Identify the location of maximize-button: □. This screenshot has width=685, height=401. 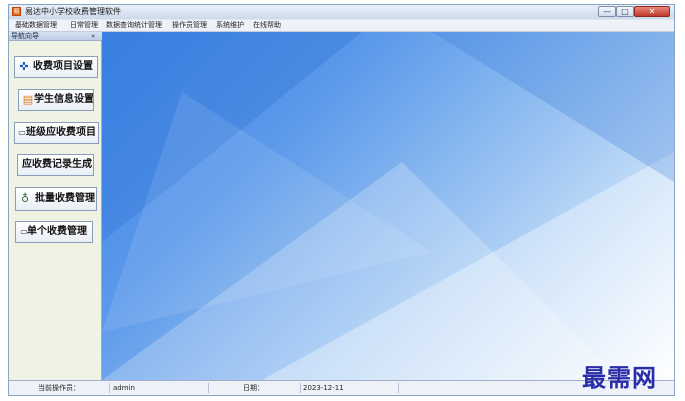
(625, 11).